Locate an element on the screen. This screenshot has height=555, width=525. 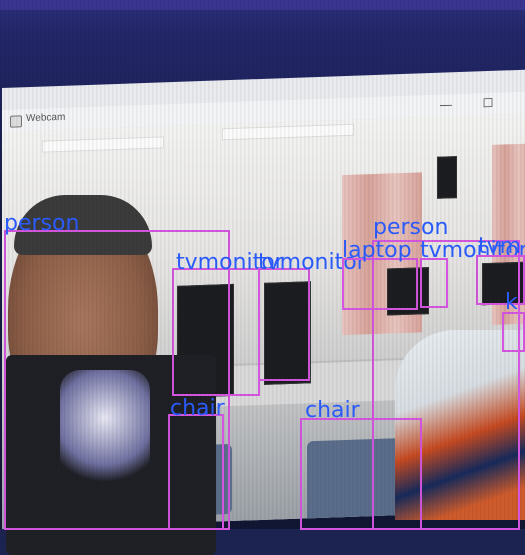
wall-speaker is located at coordinates (447, 177).